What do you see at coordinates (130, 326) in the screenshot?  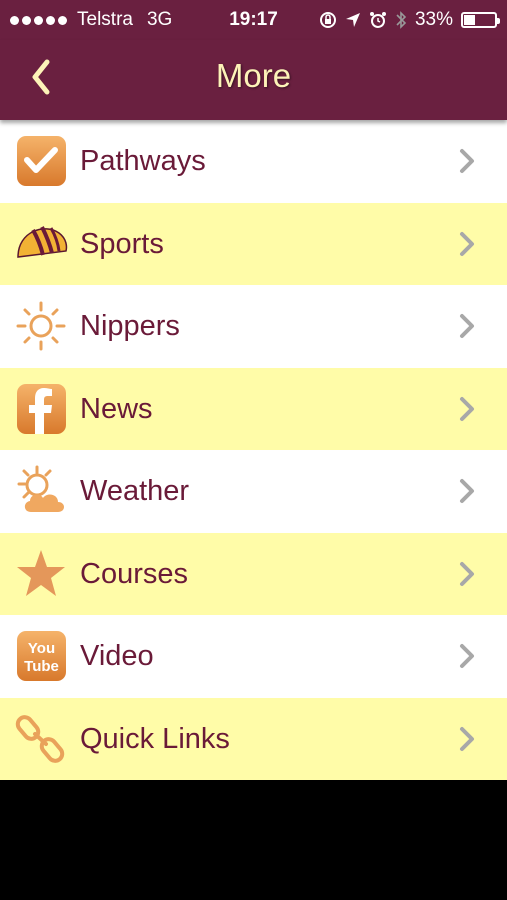 I see `menu-item-label: Nippers` at bounding box center [130, 326].